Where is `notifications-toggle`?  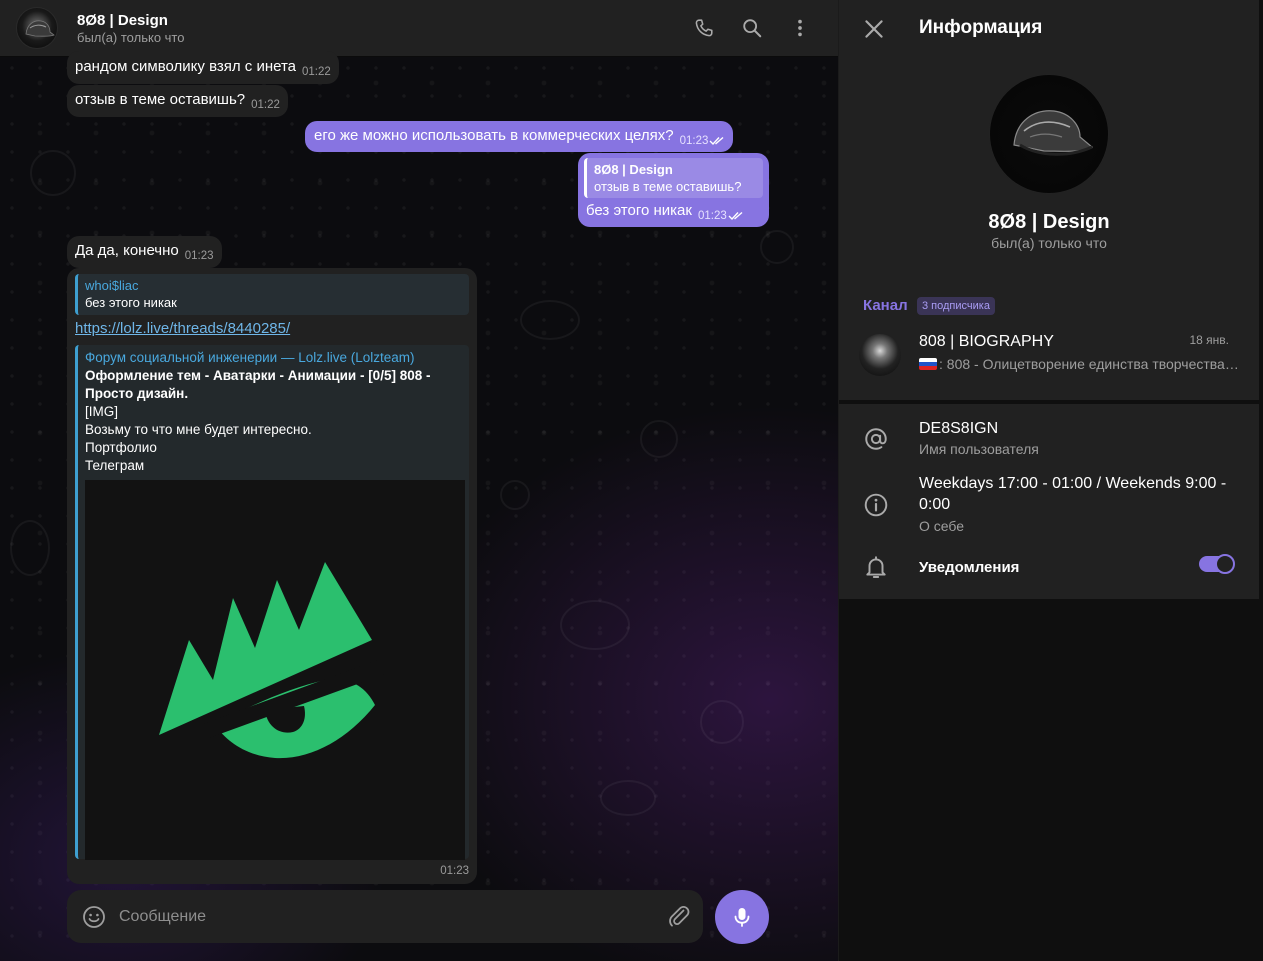
notifications-toggle is located at coordinates (1217, 564).